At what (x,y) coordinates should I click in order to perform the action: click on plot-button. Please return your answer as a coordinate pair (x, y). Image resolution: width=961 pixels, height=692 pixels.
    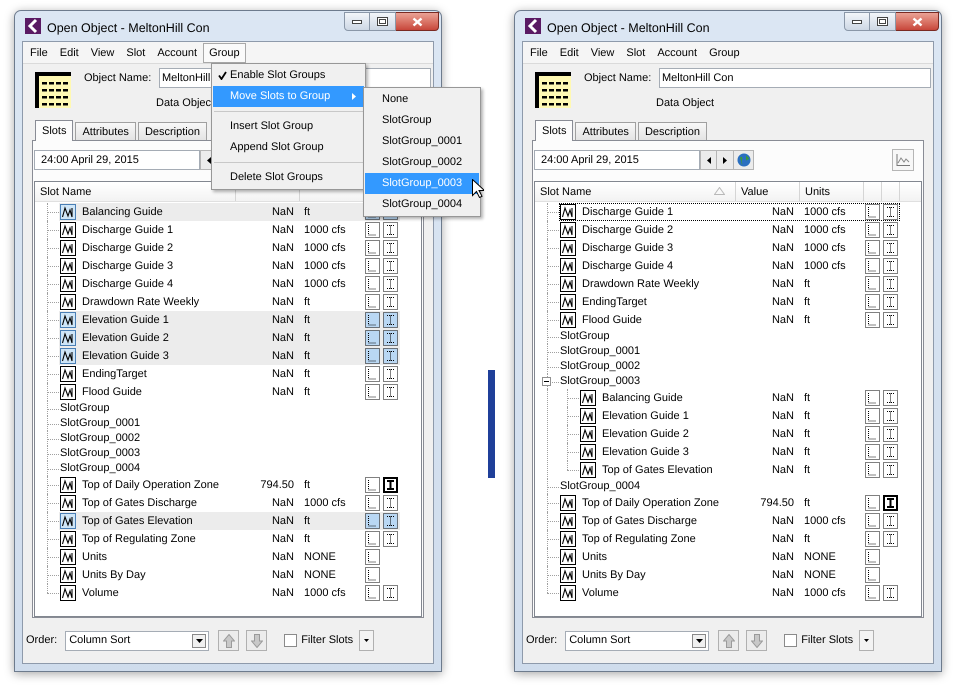
    Looking at the image, I should click on (903, 160).